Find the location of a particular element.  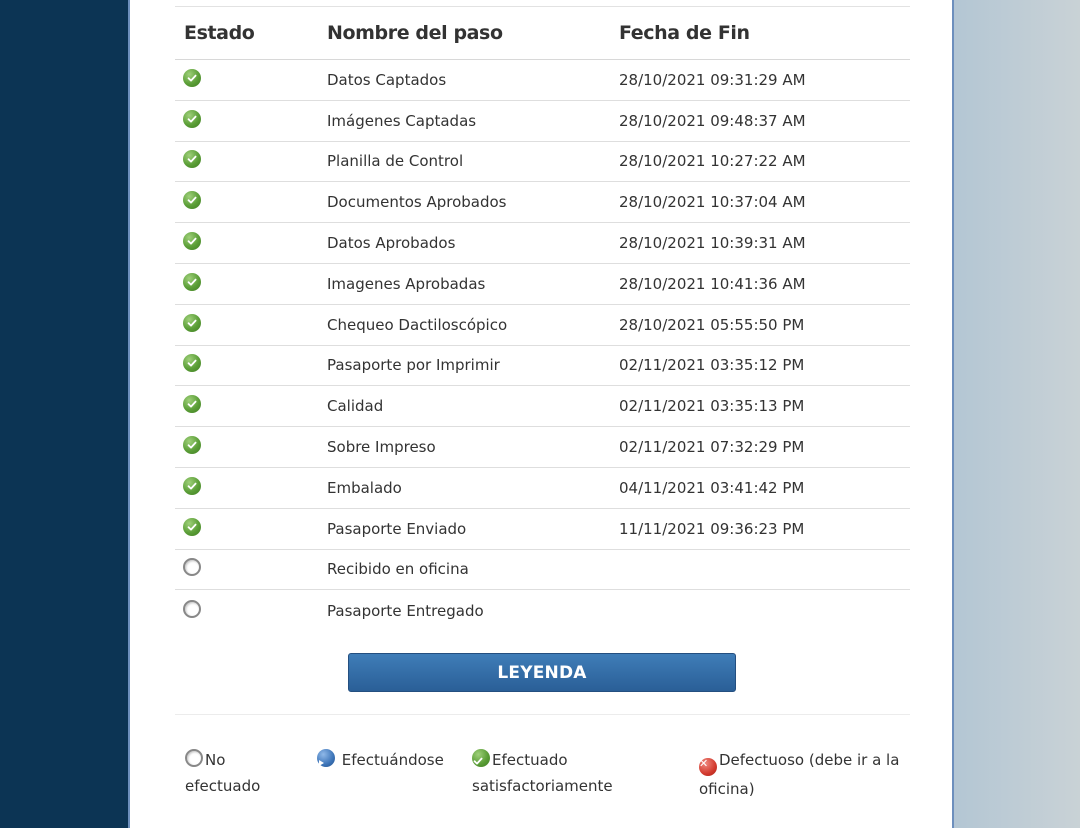

row-step-name: Calidad is located at coordinates (355, 406).